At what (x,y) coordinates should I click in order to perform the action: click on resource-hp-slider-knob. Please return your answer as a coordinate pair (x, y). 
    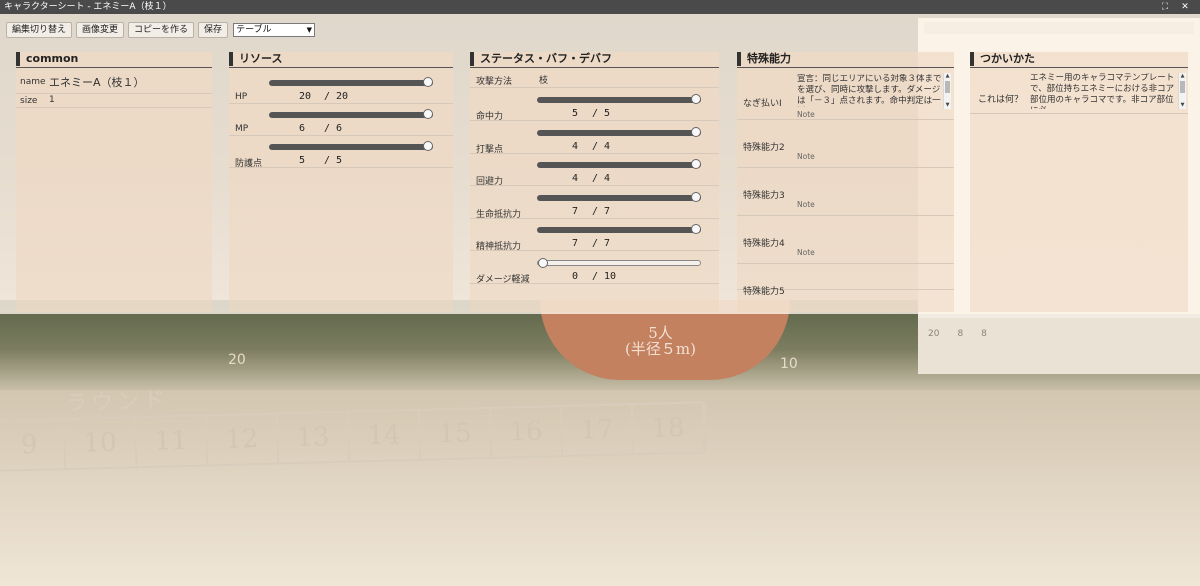
    Looking at the image, I should click on (428, 82).